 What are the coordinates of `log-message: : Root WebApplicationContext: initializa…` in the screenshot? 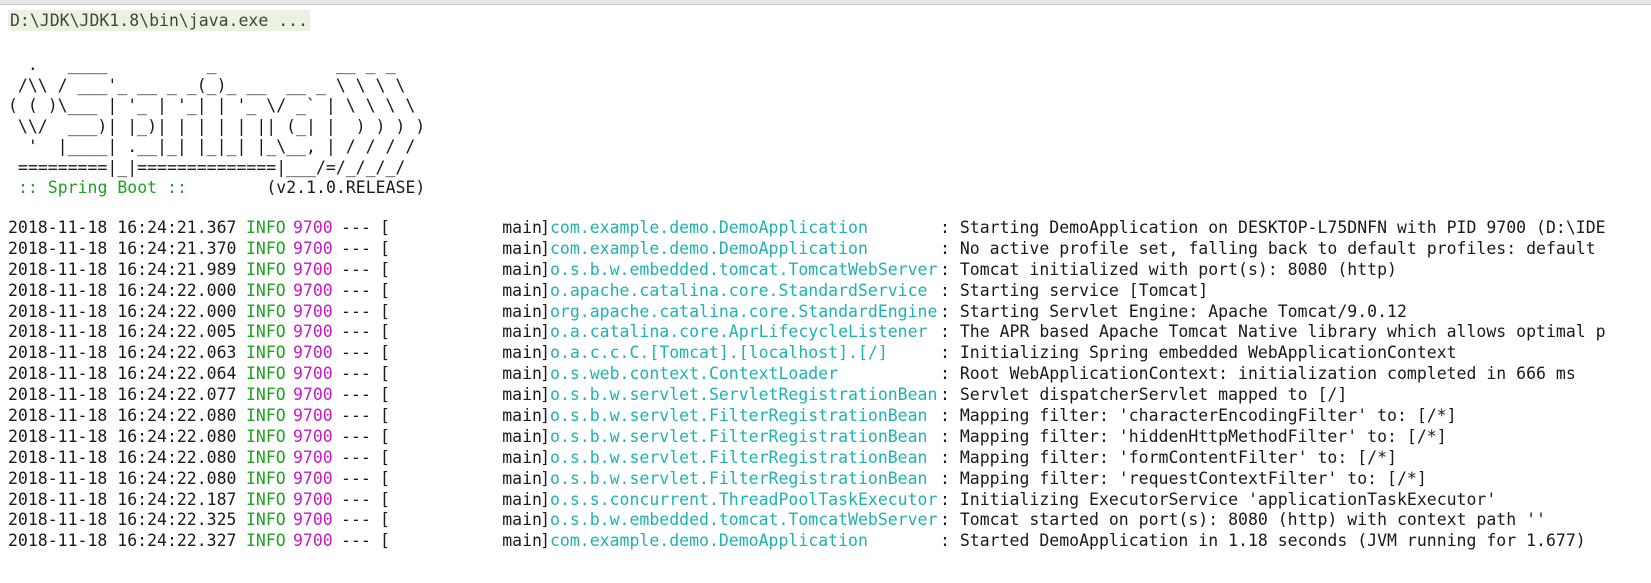 It's located at (1258, 374).